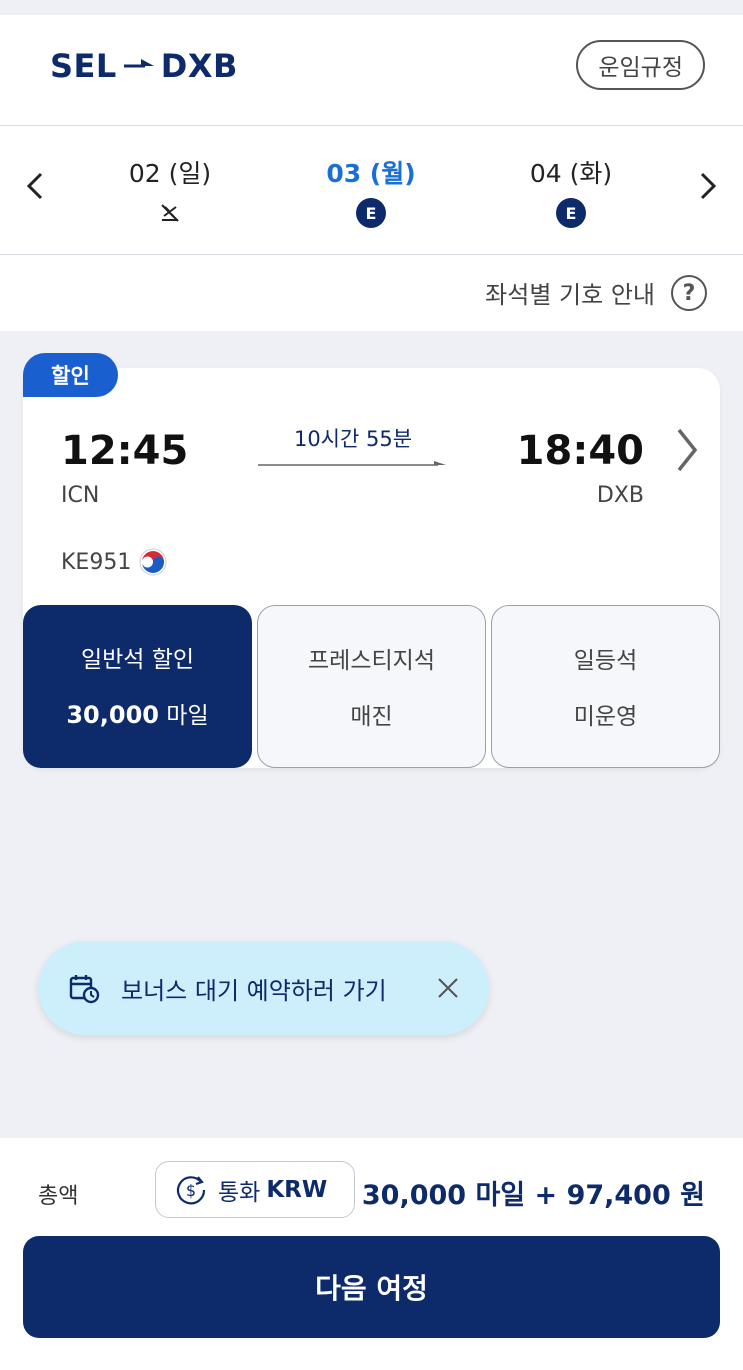 The height and width of the screenshot is (1370, 743). I want to click on date-tab-04: 04 (화) E, so click(571, 191).